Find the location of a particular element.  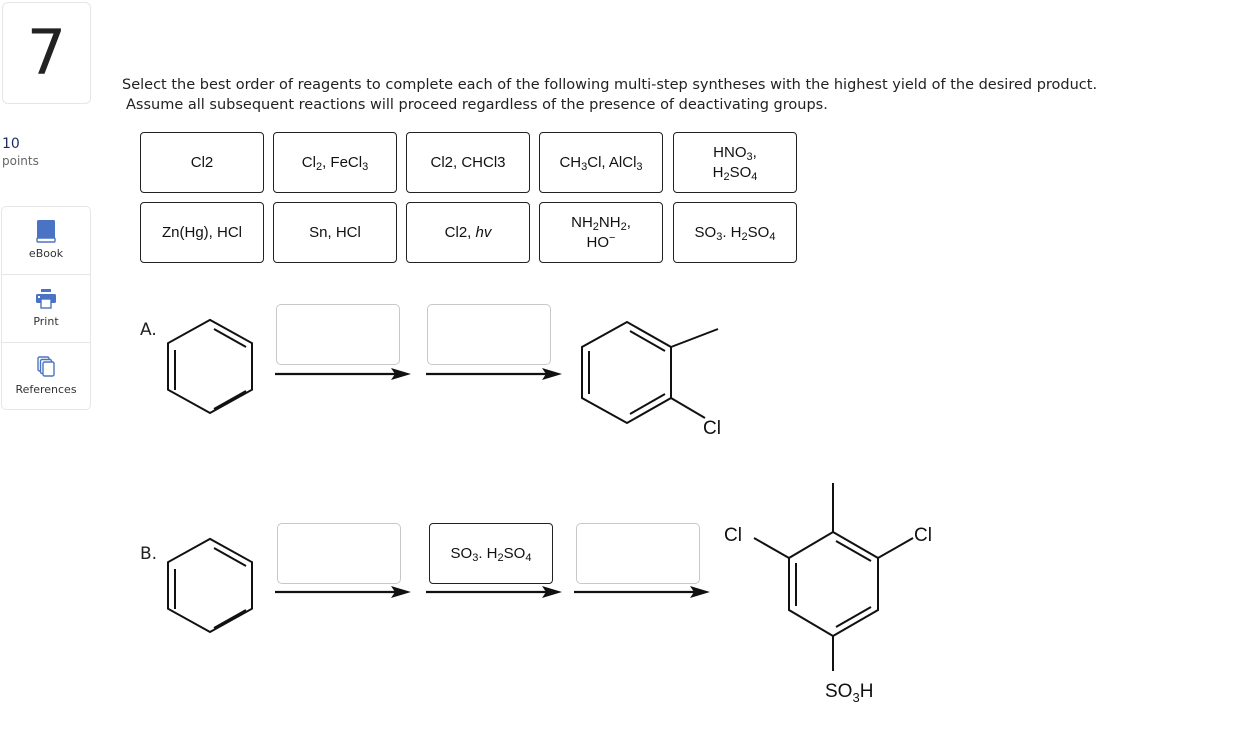

reagent-tile-nh2nh2-ho: NH2NH2, HO− is located at coordinates (601, 232).